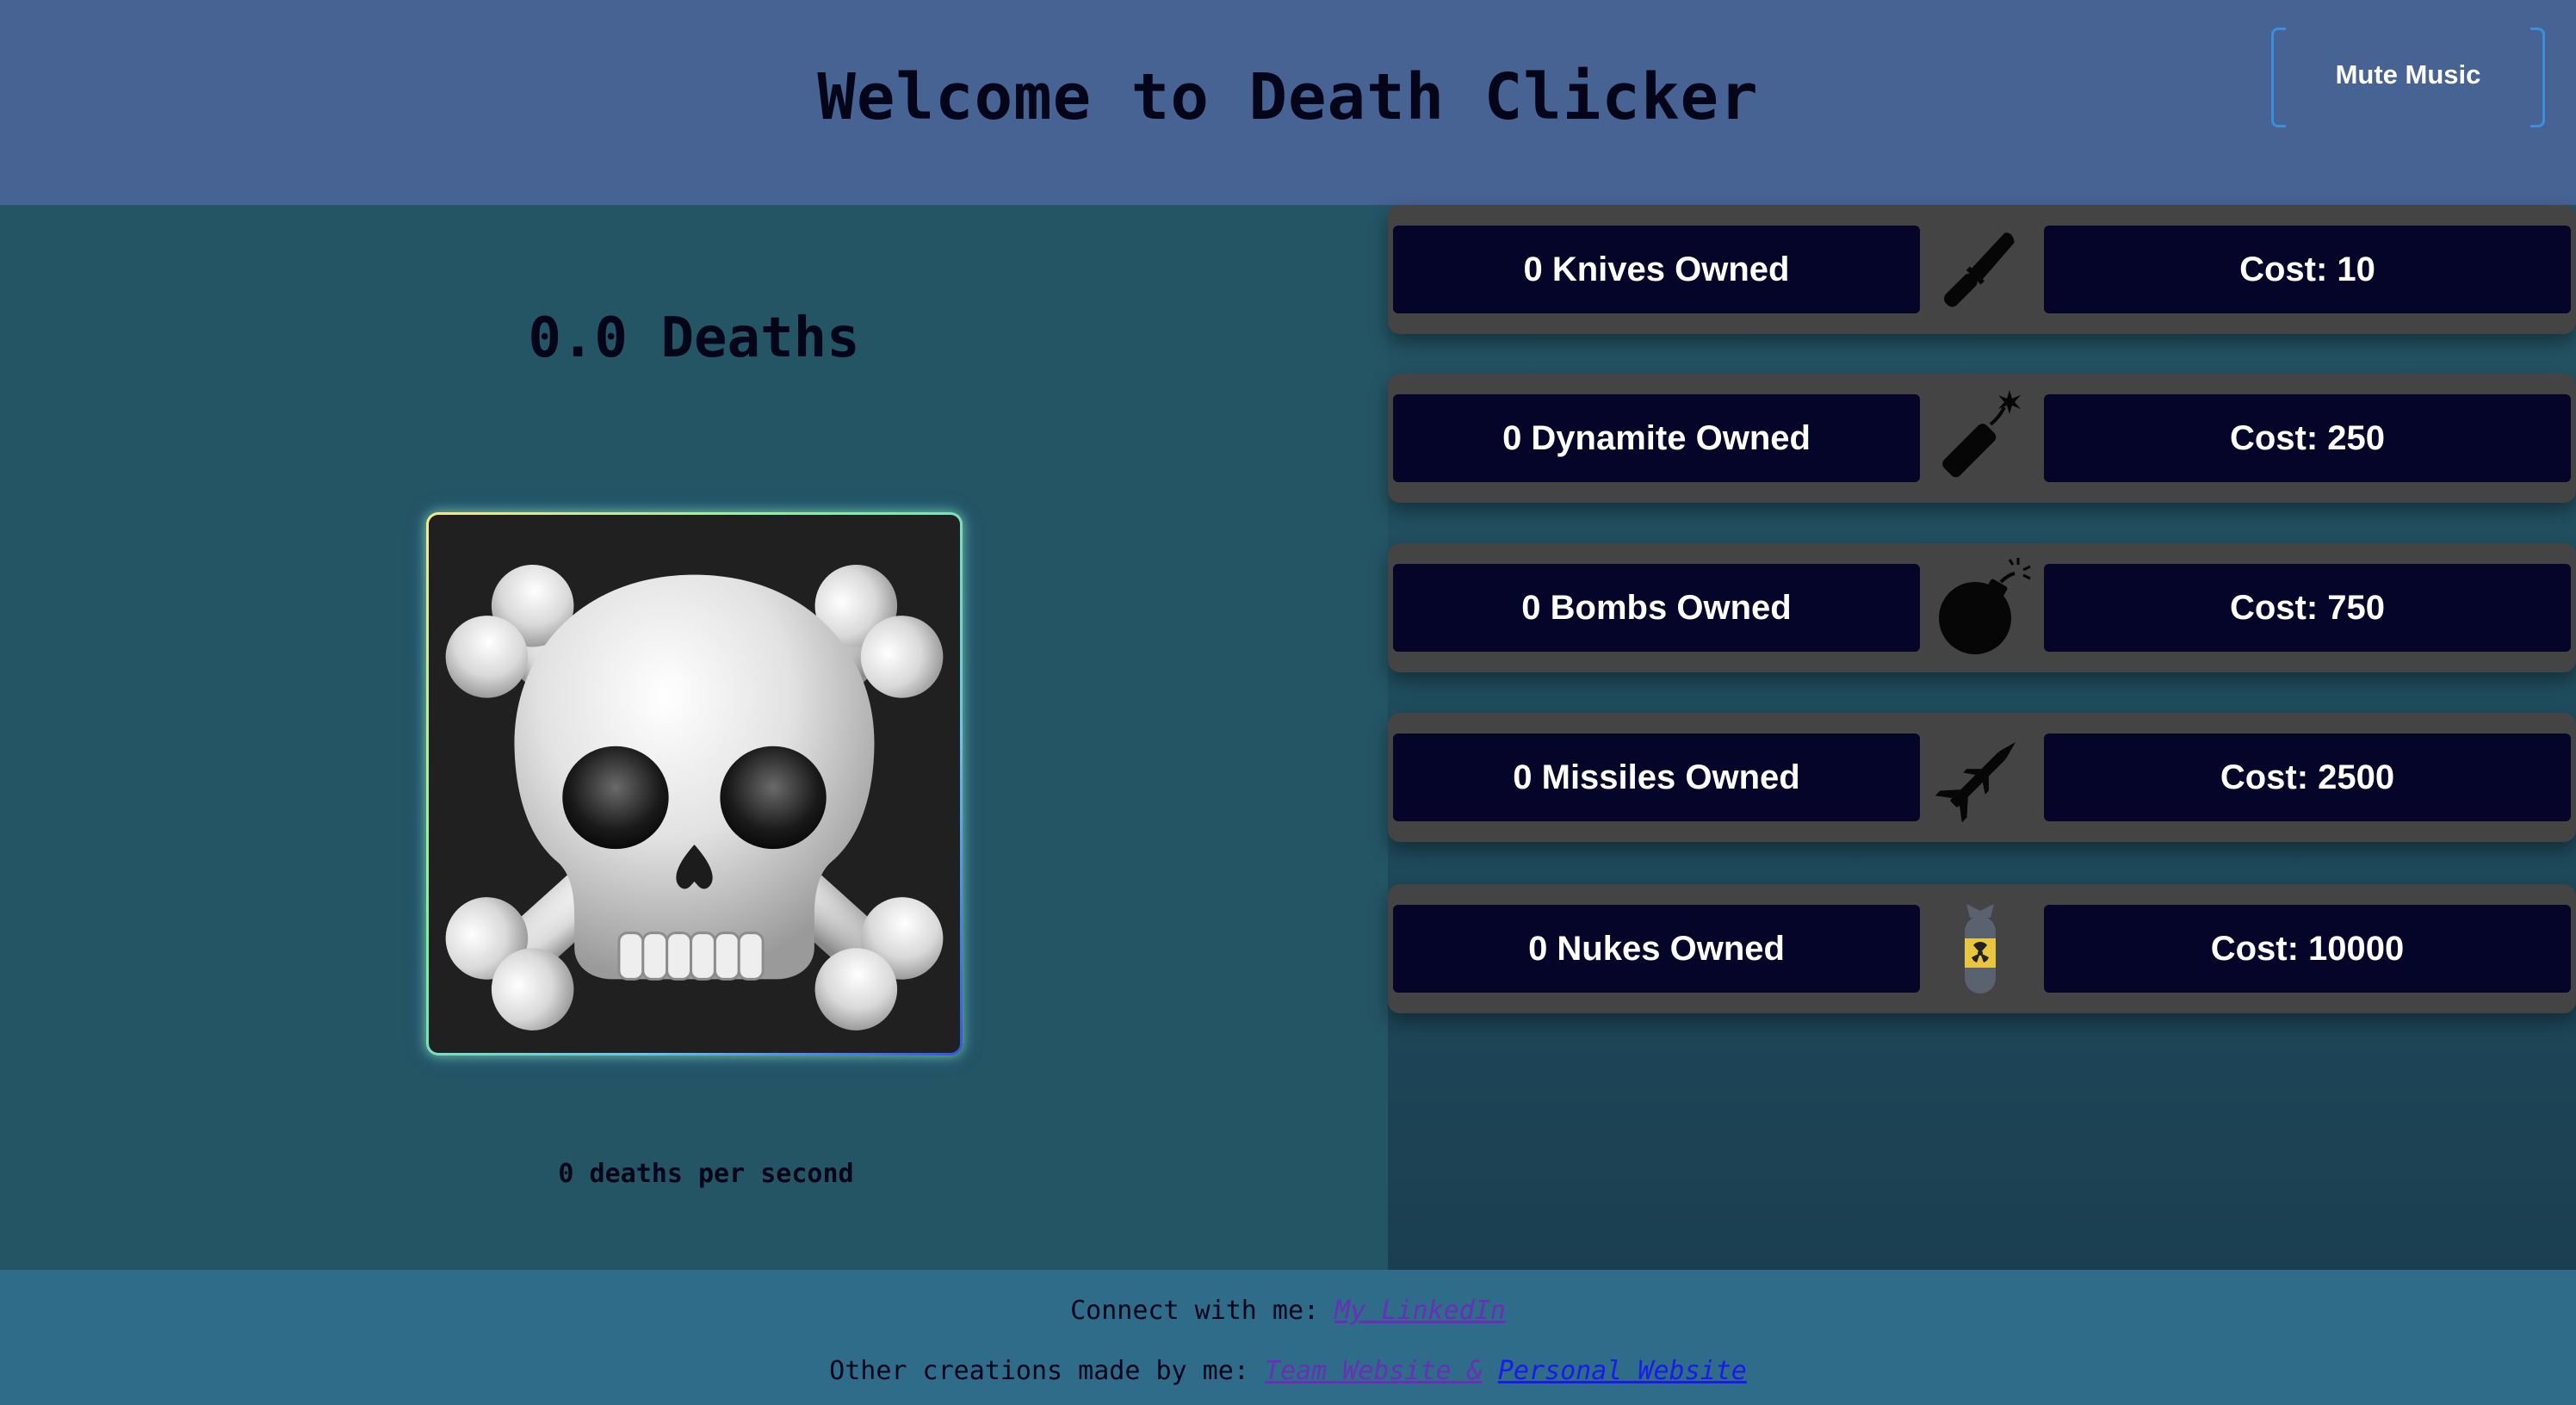 This screenshot has height=1405, width=2576. I want to click on shop-row-knives: 0 Knives Owned Cost: 10, so click(1982, 269).